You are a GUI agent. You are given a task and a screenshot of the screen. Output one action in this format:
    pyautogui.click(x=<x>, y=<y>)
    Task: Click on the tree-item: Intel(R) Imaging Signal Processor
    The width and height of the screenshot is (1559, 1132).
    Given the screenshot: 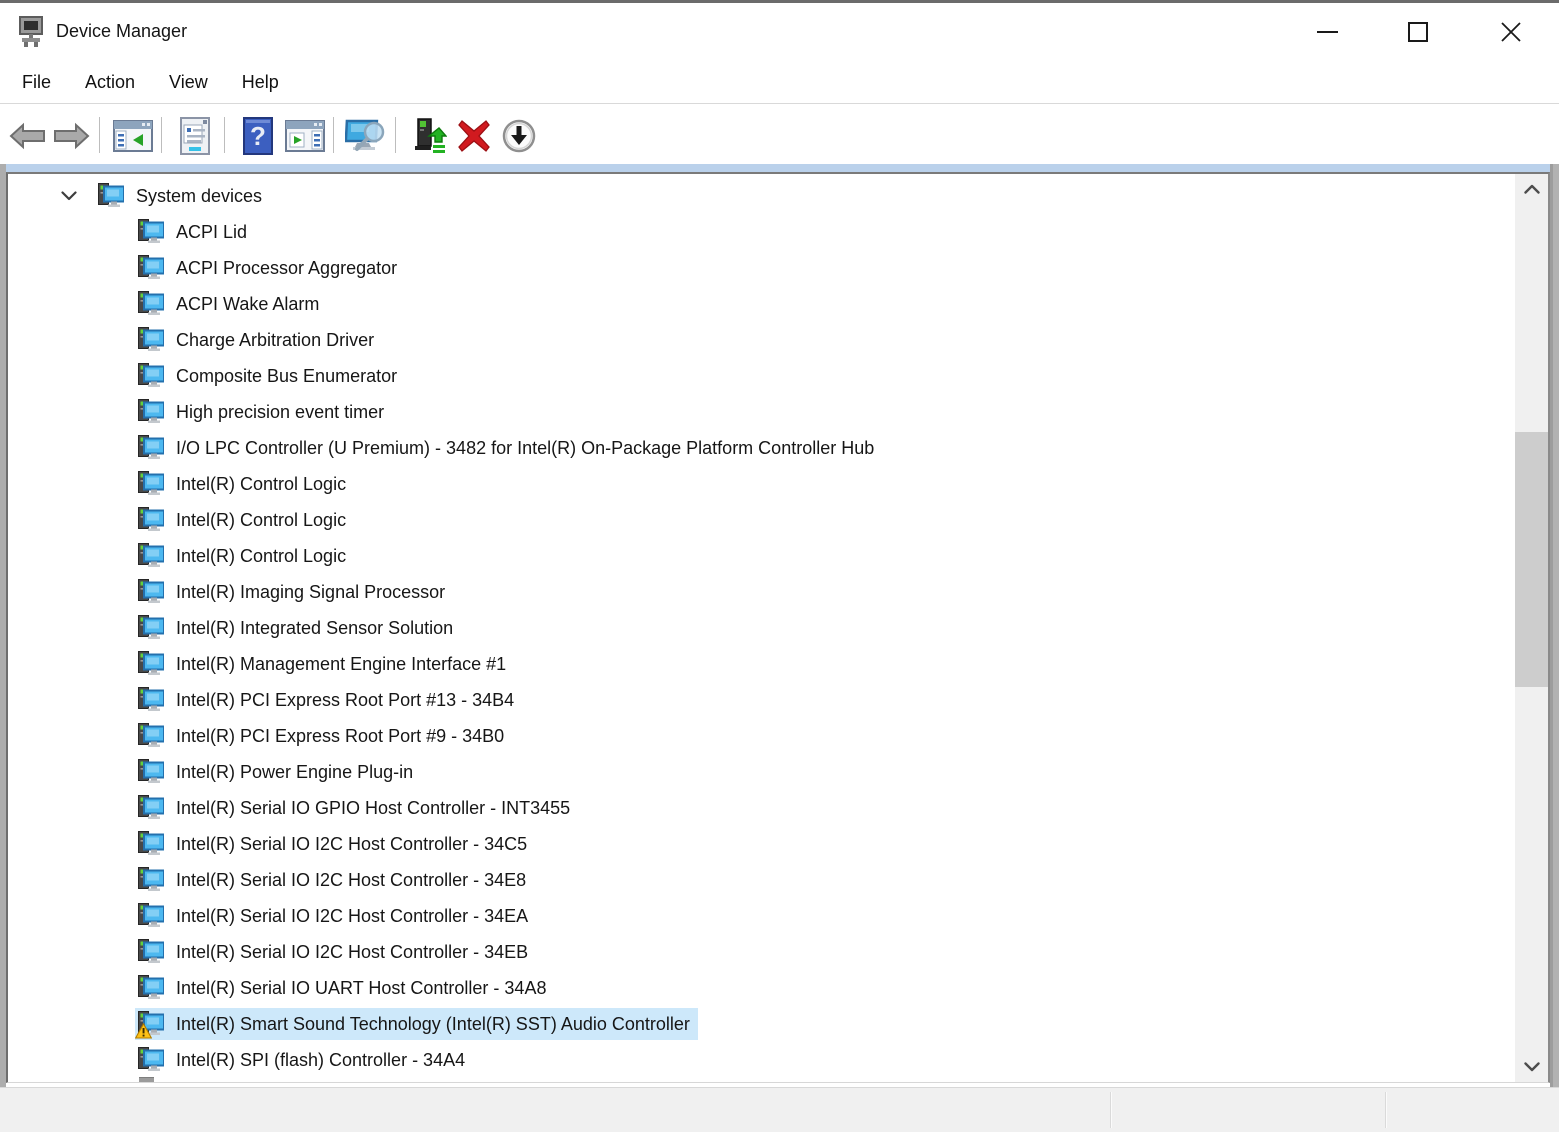 What is the action you would take?
    pyautogui.click(x=761, y=592)
    